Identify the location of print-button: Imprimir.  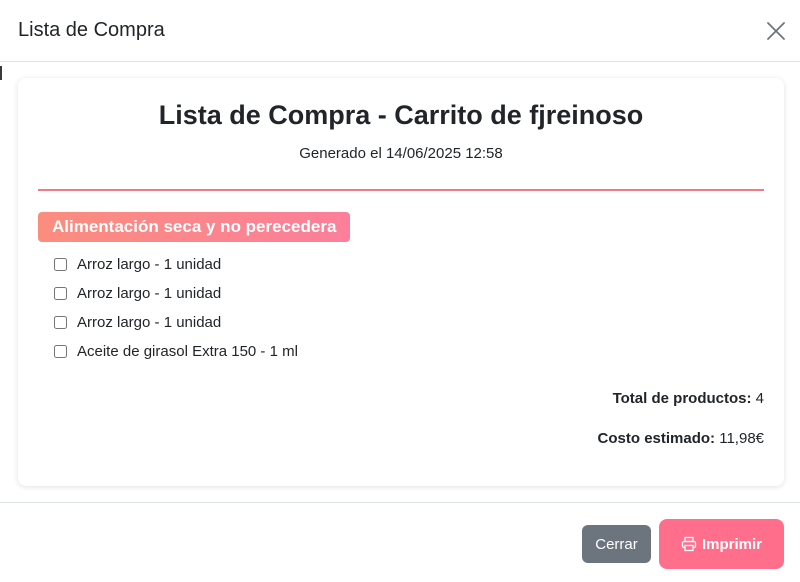
(721, 544).